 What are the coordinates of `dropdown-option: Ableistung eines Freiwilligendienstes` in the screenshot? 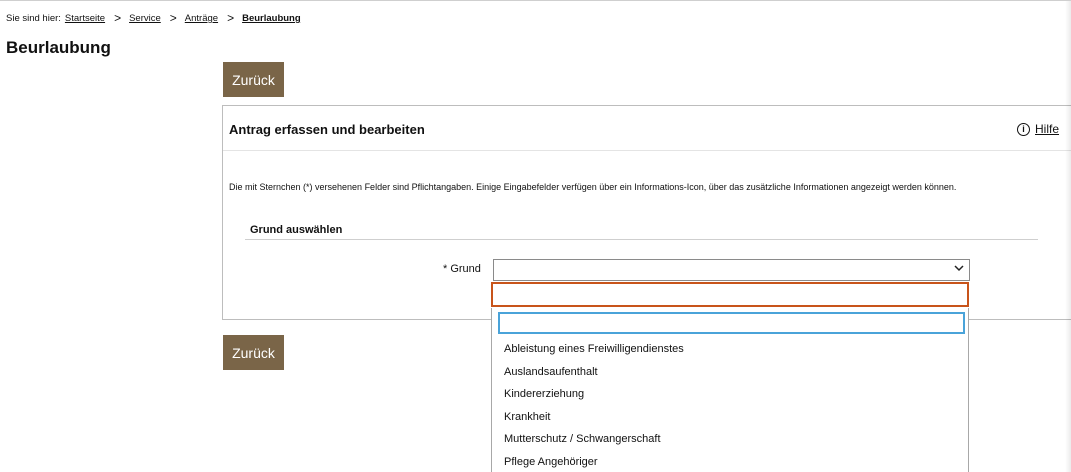 It's located at (730, 349).